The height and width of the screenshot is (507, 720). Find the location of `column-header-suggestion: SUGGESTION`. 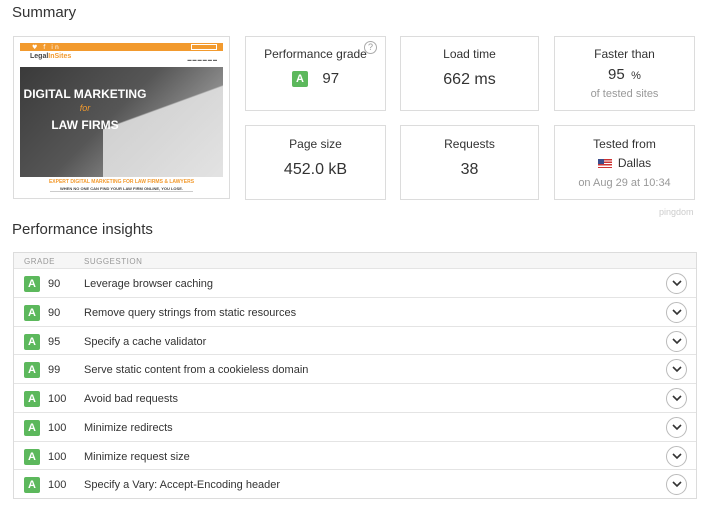

column-header-suggestion: SUGGESTION is located at coordinates (113, 261).